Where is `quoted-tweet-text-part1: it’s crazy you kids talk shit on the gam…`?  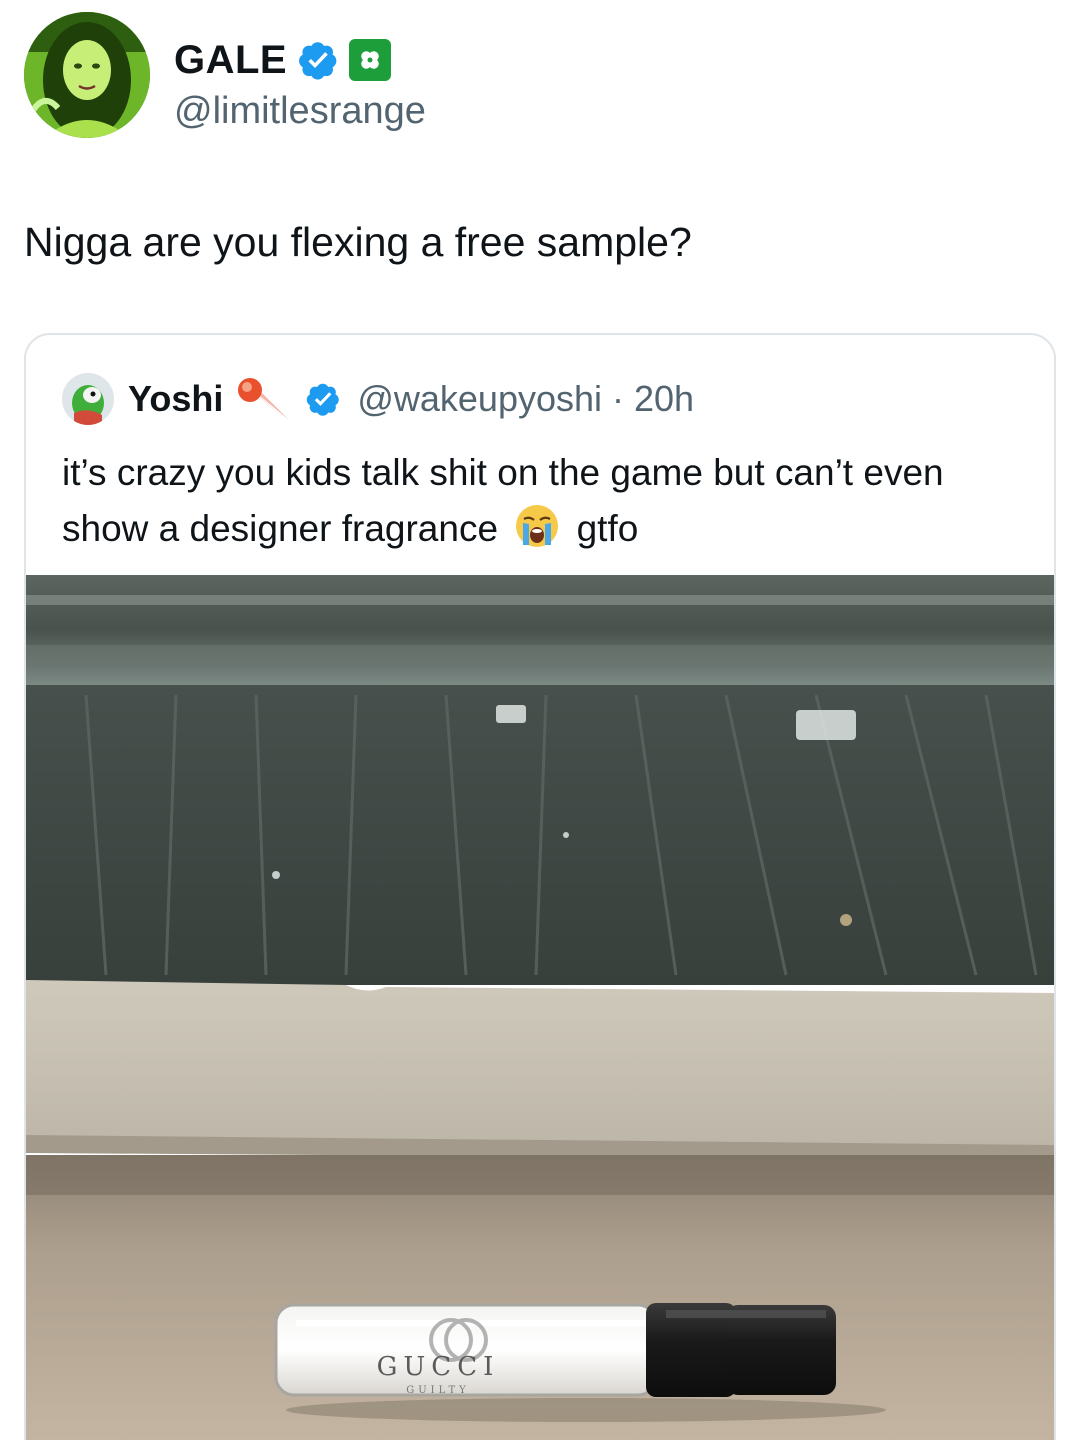 quoted-tweet-text-part1: it’s crazy you kids talk shit on the gam… is located at coordinates (503, 500).